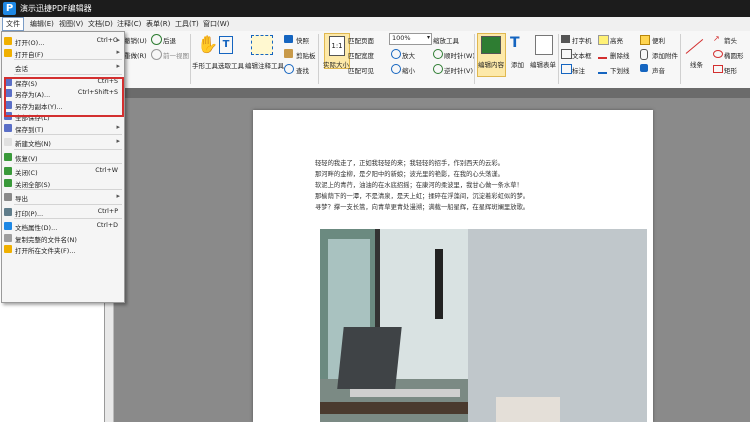 This screenshot has height=422, width=750. What do you see at coordinates (226, 45) in the screenshot?
I see `select-tool-icon: T` at bounding box center [226, 45].